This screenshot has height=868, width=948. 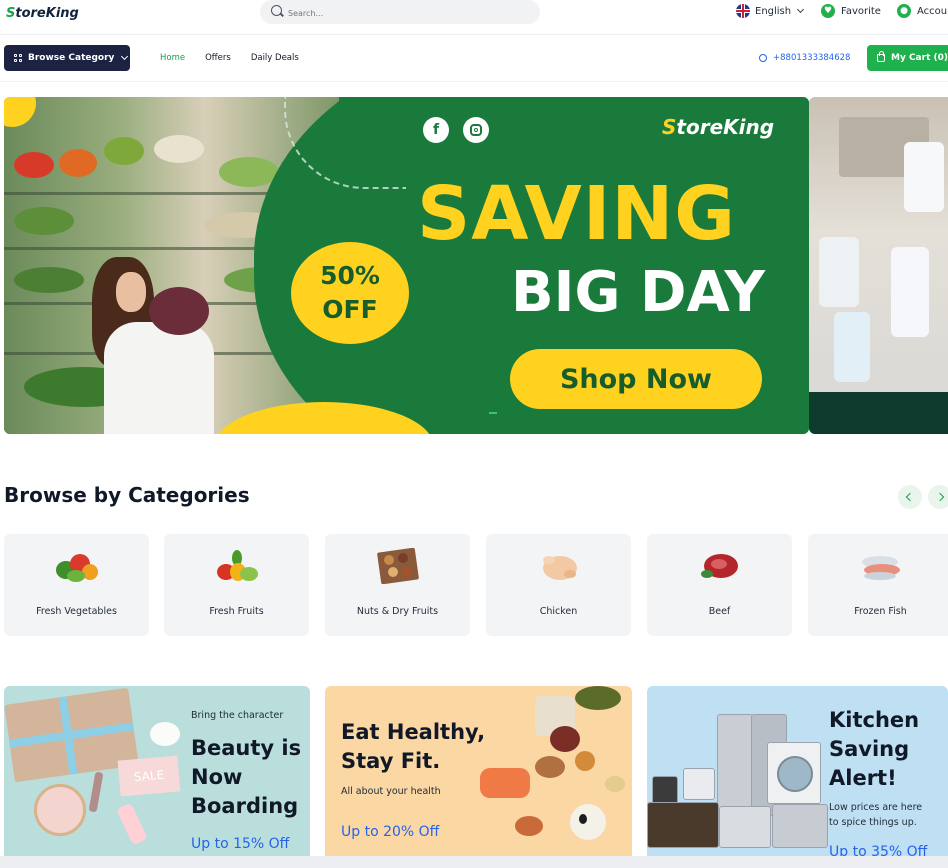 What do you see at coordinates (559, 568) in the screenshot?
I see `chicken-icon` at bounding box center [559, 568].